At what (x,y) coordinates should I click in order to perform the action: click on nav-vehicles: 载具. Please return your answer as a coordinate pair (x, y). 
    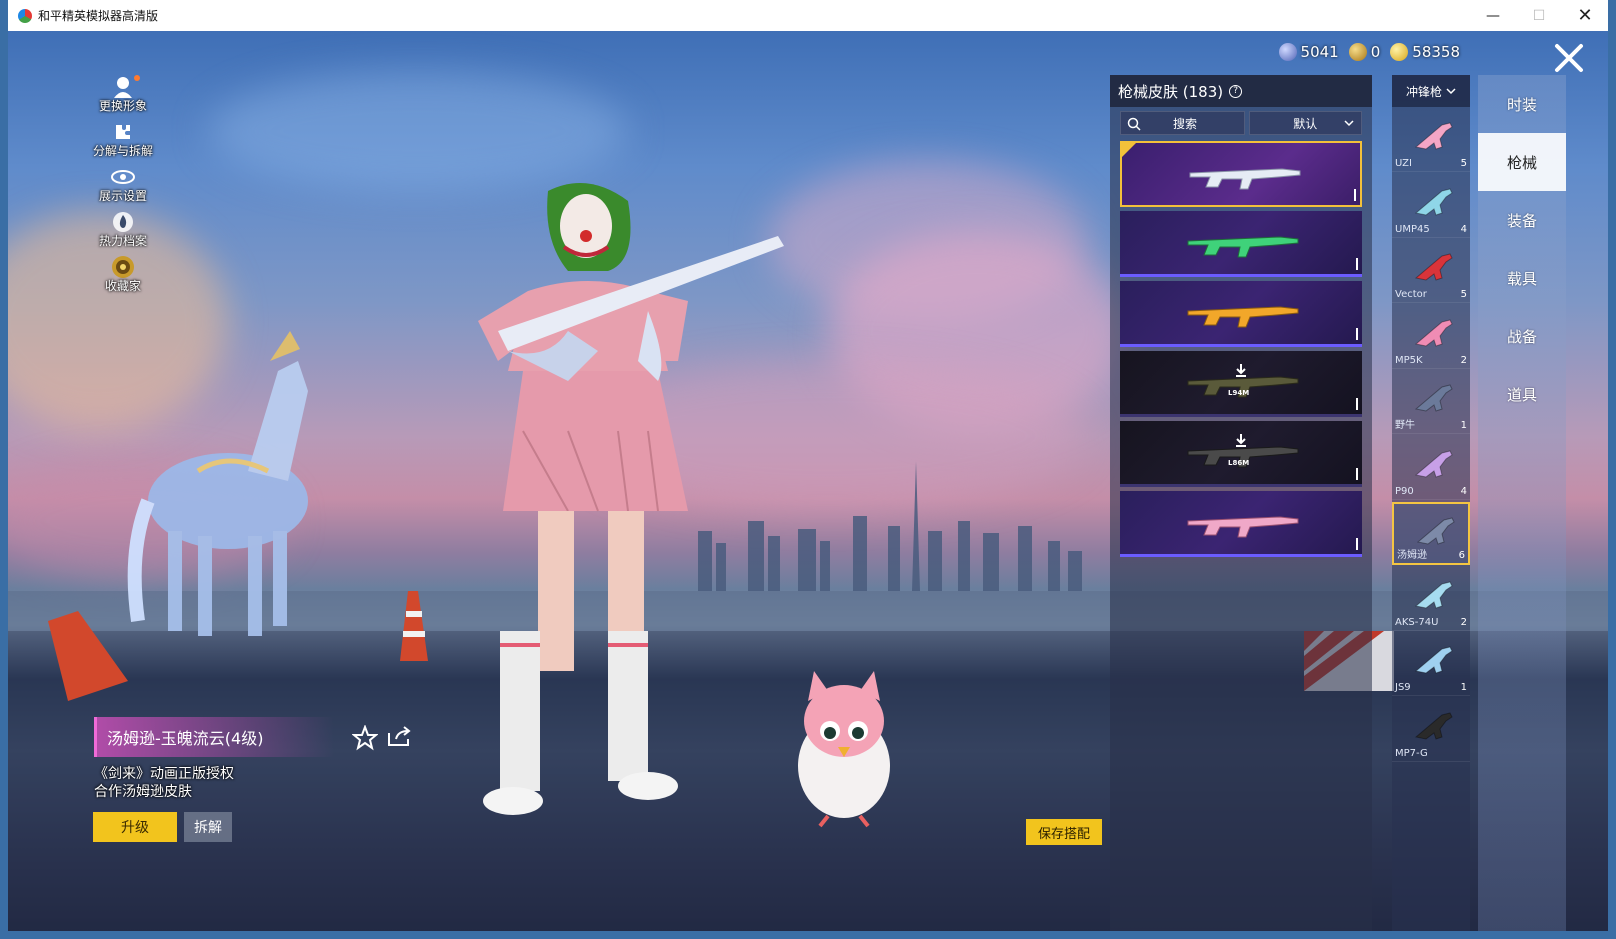
    Looking at the image, I should click on (1522, 278).